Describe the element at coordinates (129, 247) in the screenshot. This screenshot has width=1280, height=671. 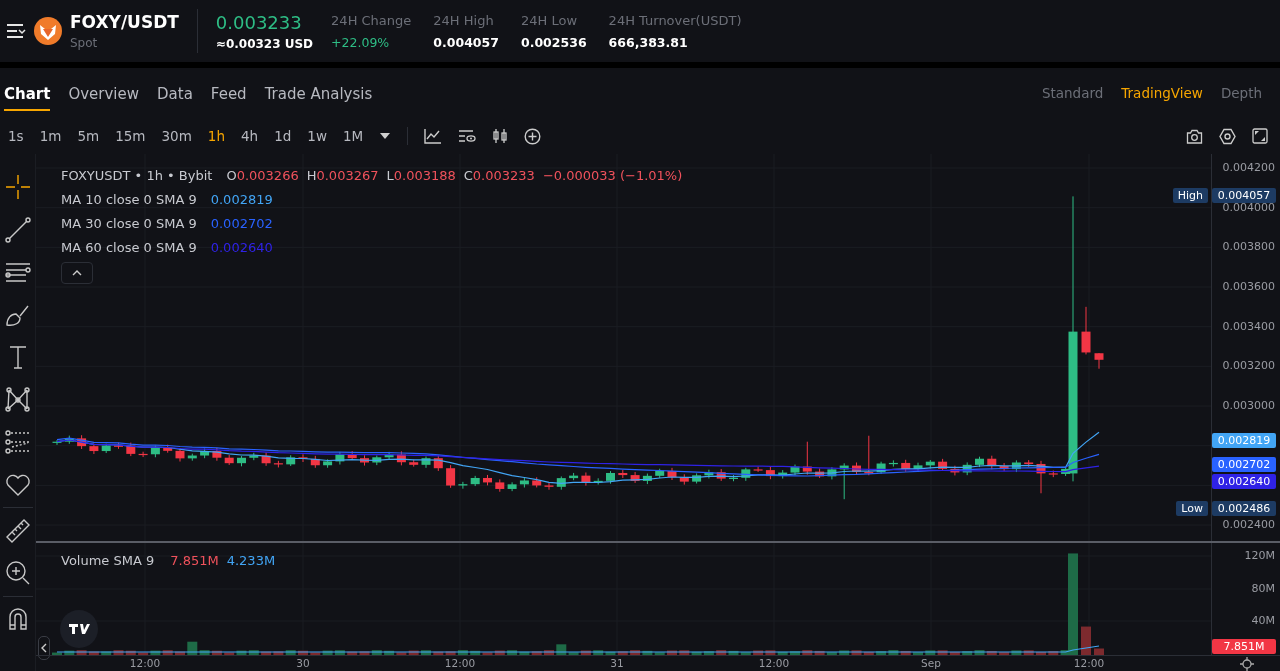
I see `ma-label: MA 60 close 0 SMA 9` at that location.